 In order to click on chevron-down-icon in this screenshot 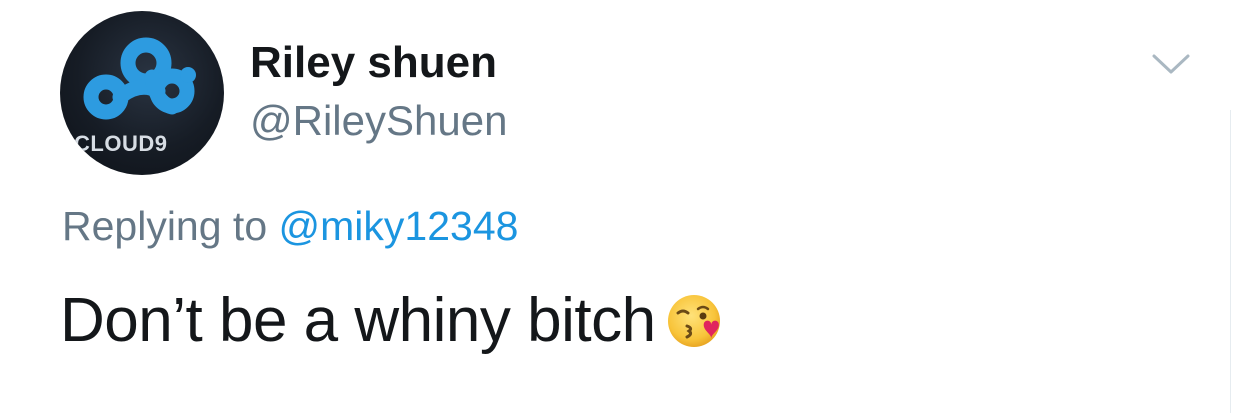, I will do `click(1171, 64)`.